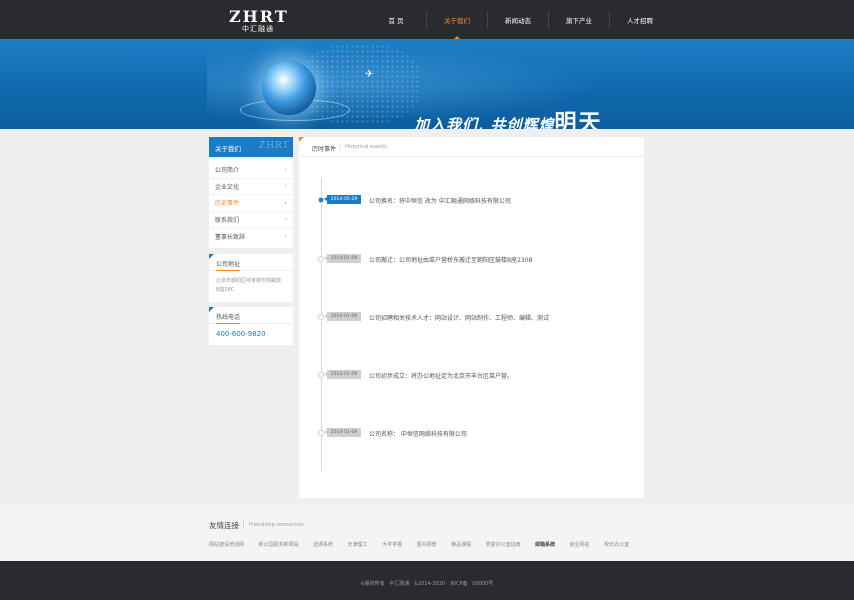 The image size is (854, 600). I want to click on hotline-title-text: 热线电话, so click(228, 317).